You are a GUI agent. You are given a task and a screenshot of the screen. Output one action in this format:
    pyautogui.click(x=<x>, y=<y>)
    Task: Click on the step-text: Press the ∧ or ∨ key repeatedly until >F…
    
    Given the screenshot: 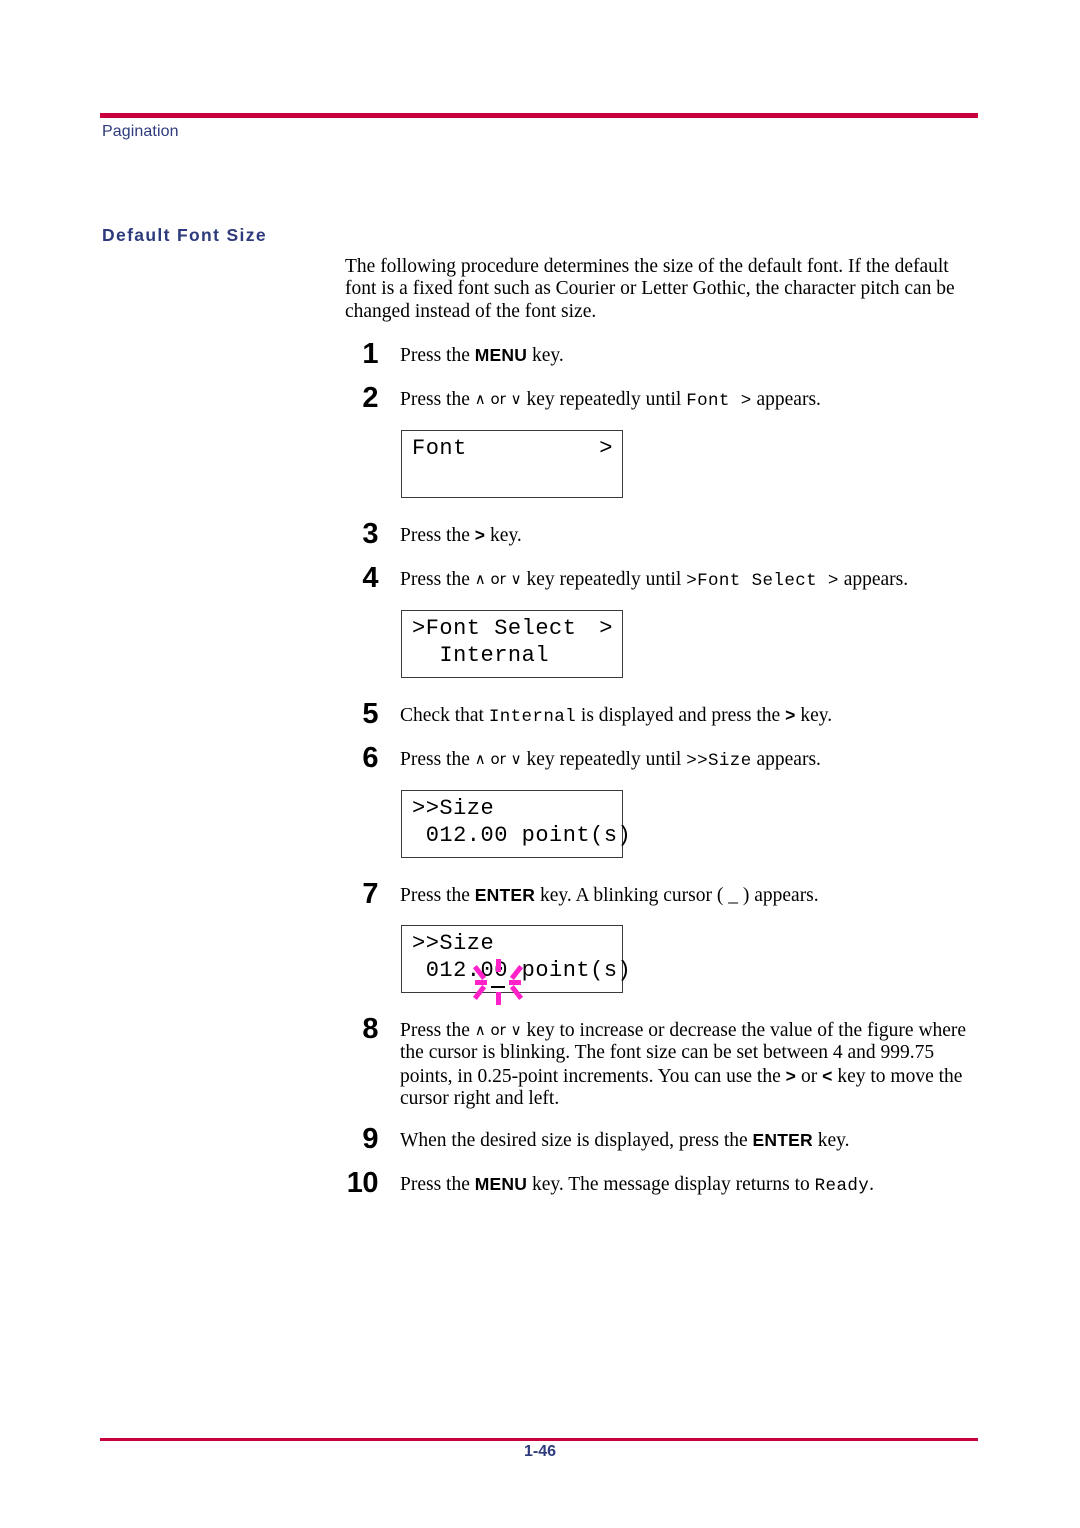 What is the action you would take?
    pyautogui.click(x=695, y=580)
    